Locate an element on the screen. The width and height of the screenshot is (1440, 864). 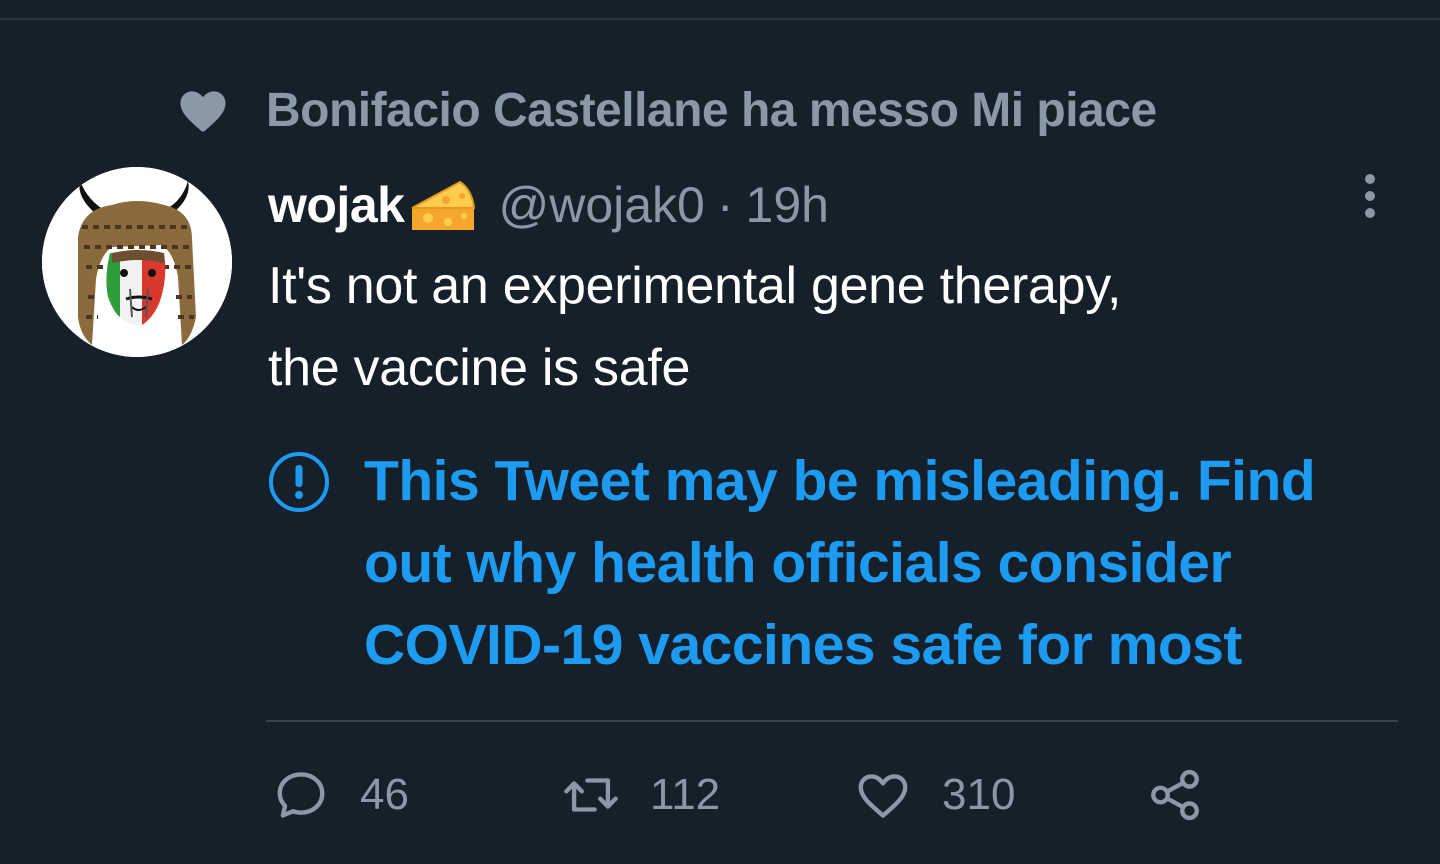
more-options-button is located at coordinates (1370, 196).